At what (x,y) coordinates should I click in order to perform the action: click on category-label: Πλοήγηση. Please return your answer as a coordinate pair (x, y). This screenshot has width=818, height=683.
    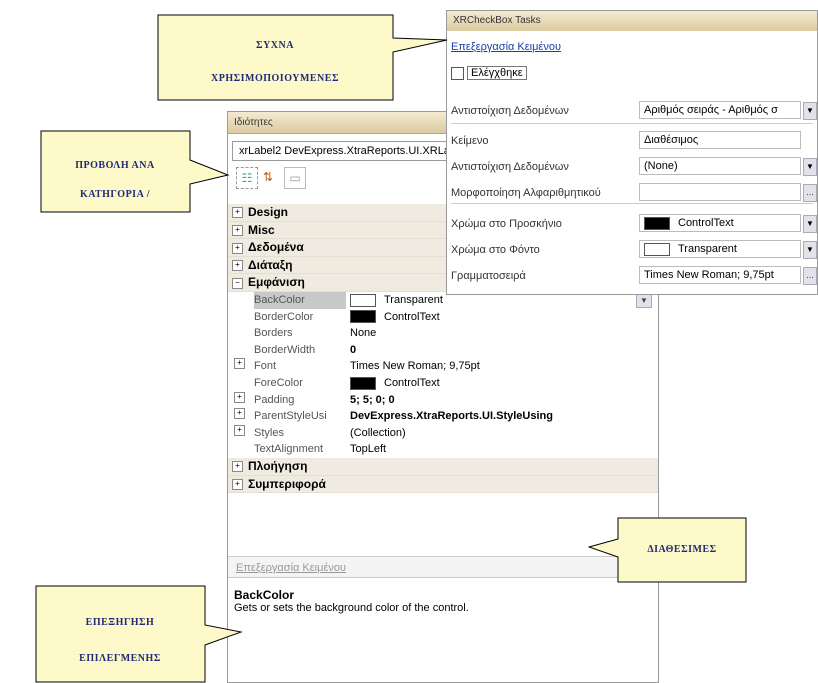
    Looking at the image, I should click on (278, 465).